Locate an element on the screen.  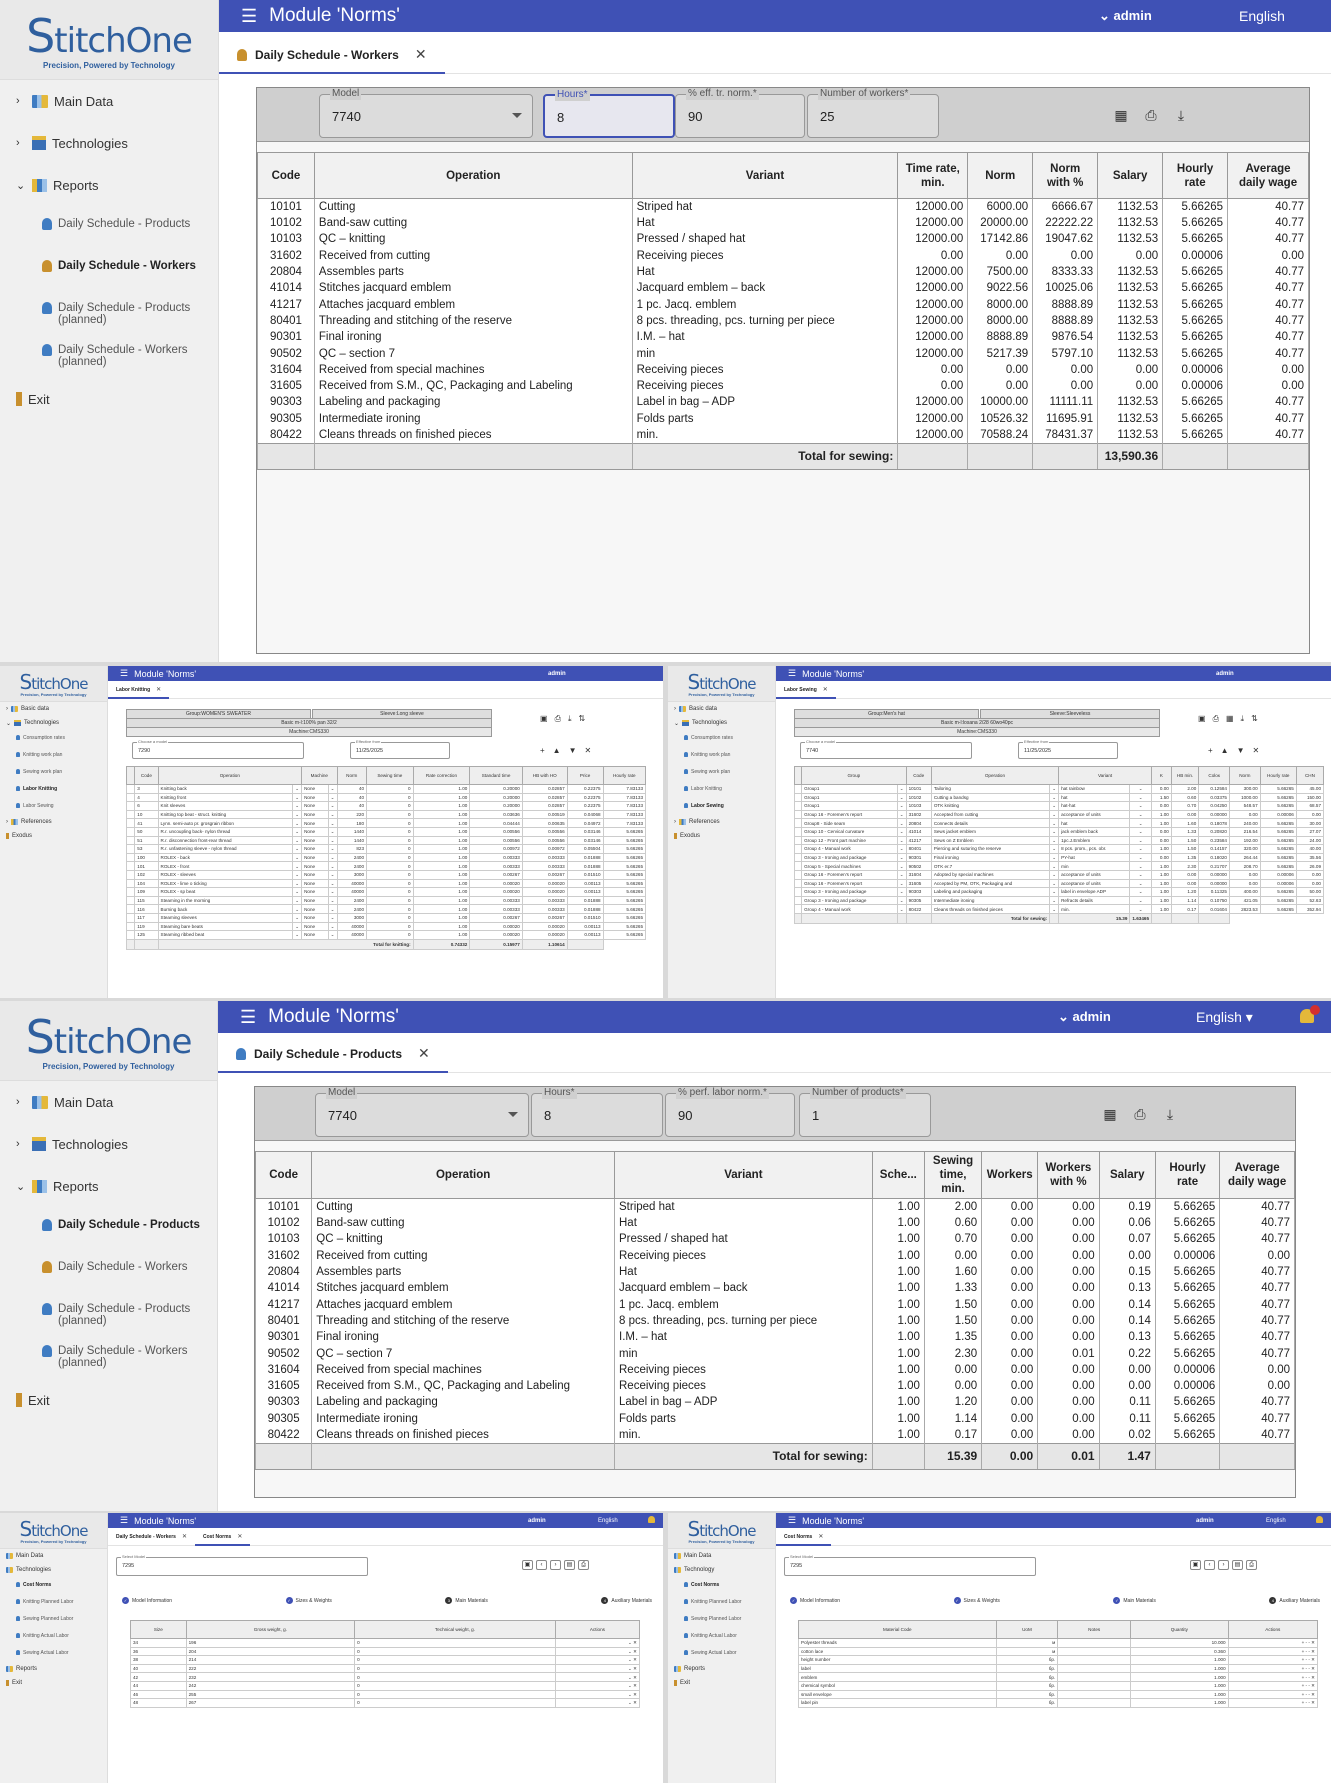
nav-technologies: › Technologies is located at coordinates (109, 143).